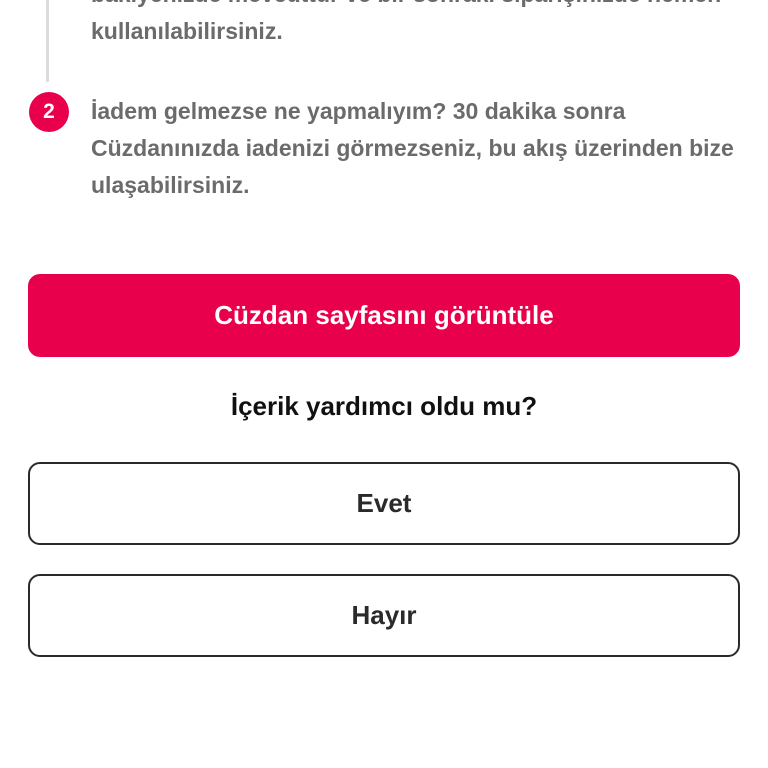 The width and height of the screenshot is (768, 768). What do you see at coordinates (47, 41) in the screenshot?
I see `timeline-connector` at bounding box center [47, 41].